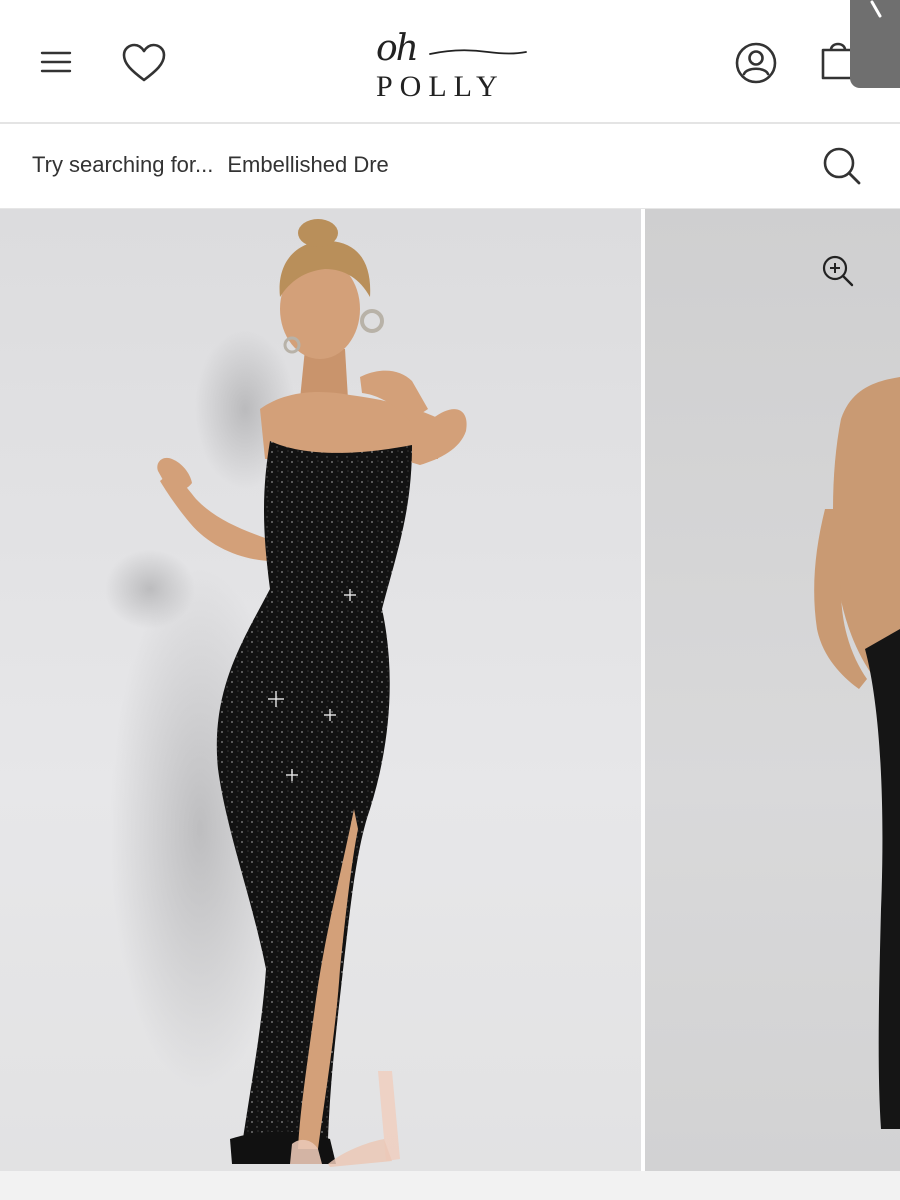  I want to click on chevron-left-icon, so click(876, 9).